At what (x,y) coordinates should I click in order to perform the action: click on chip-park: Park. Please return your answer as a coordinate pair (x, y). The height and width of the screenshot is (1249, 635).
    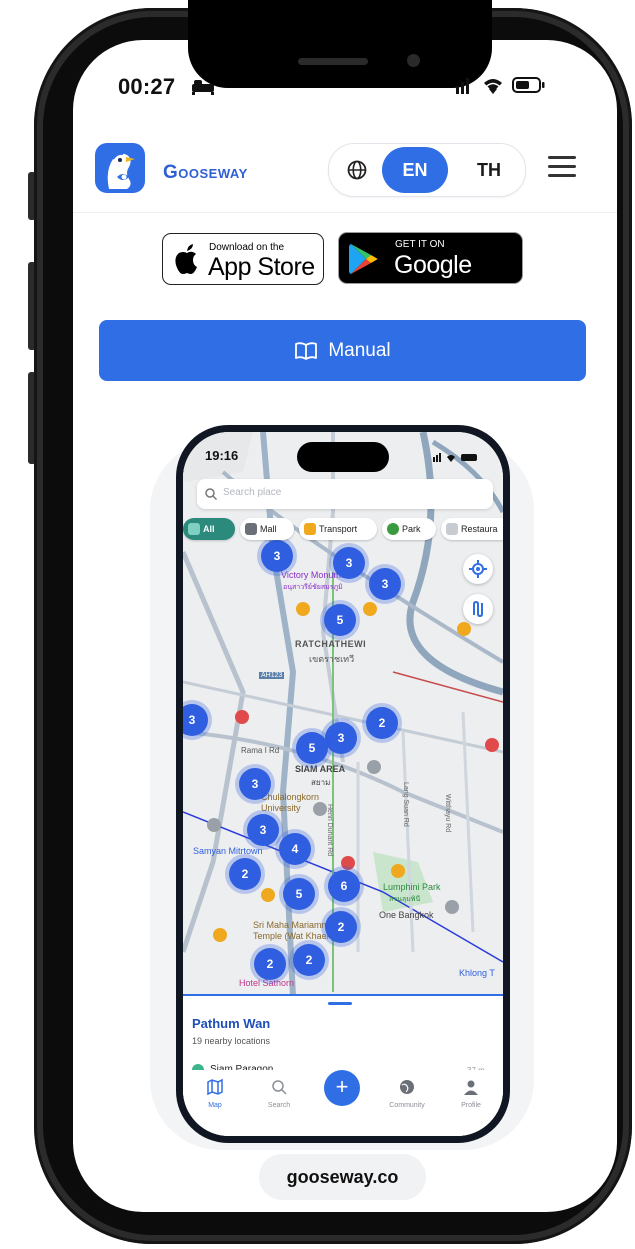
    Looking at the image, I should click on (409, 529).